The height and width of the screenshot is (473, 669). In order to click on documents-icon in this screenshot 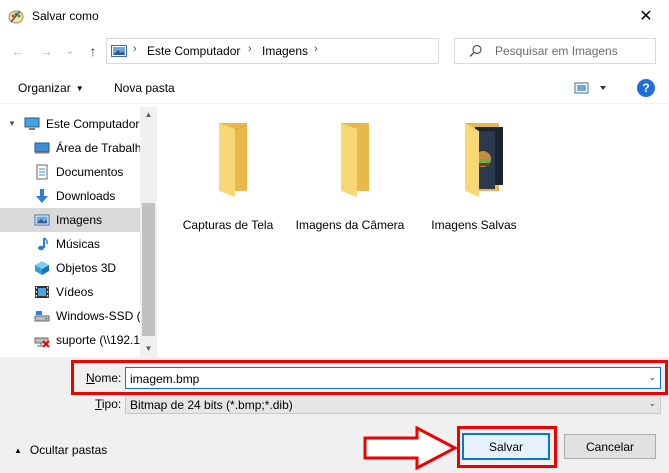, I will do `click(42, 172)`.